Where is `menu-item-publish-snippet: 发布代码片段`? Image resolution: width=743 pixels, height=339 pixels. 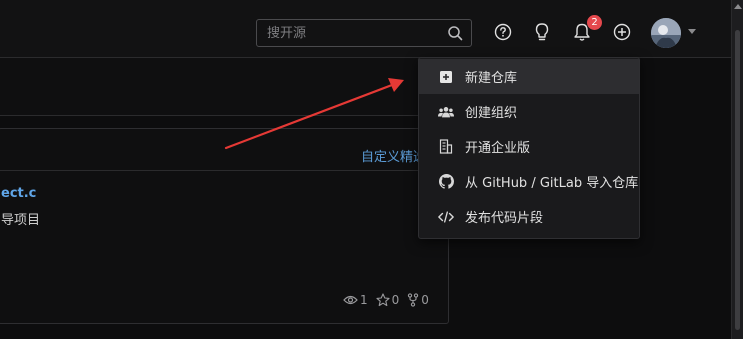 menu-item-publish-snippet: 发布代码片段 is located at coordinates (529, 216).